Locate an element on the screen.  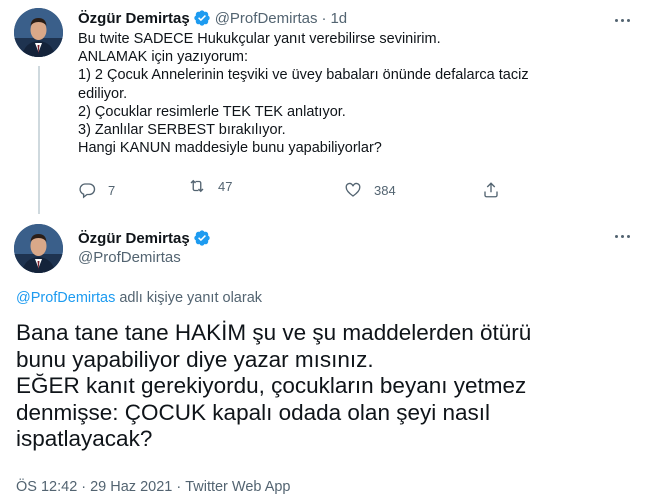
reply-to-link: @ProfDemirtas is located at coordinates (65, 298).